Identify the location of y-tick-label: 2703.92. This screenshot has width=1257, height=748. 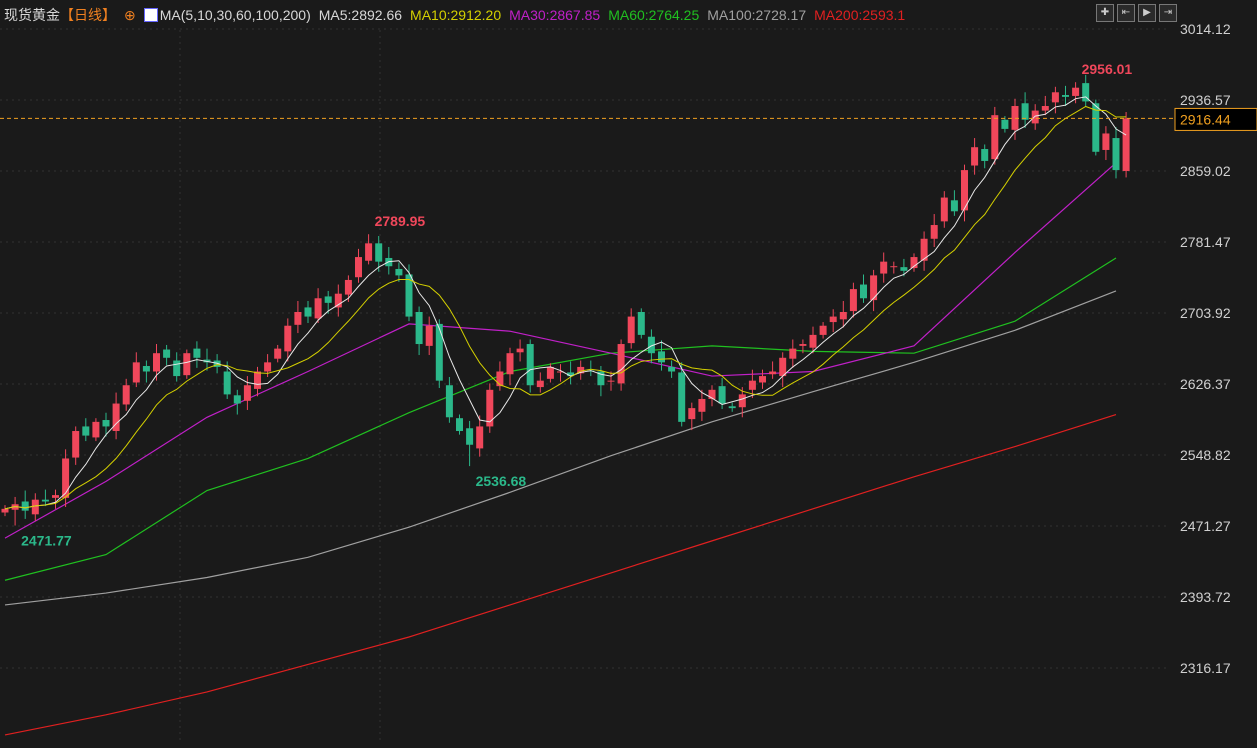
(1205, 313).